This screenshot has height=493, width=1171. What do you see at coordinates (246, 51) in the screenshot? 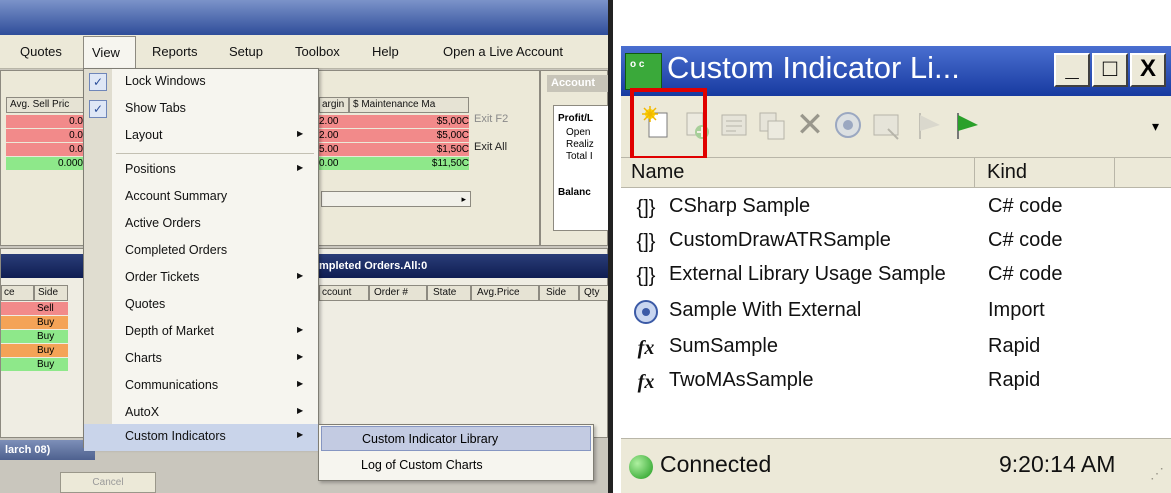
I see `menu-setup: Setup` at bounding box center [246, 51].